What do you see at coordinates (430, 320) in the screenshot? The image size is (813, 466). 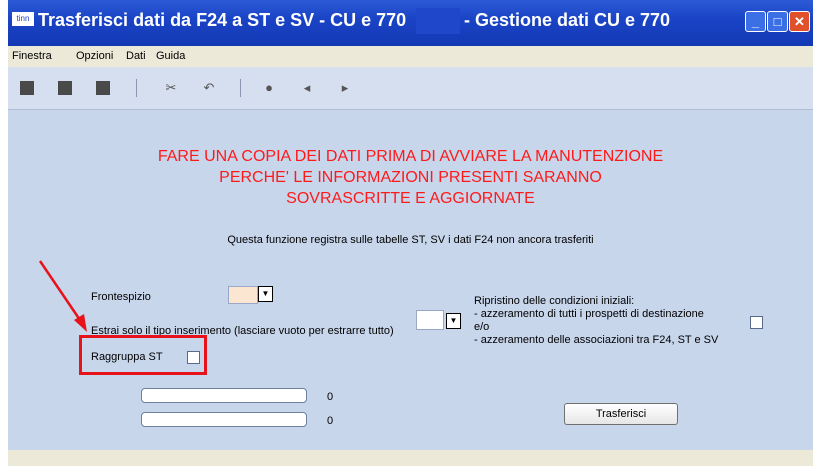 I see `estrai-tipo-combo` at bounding box center [430, 320].